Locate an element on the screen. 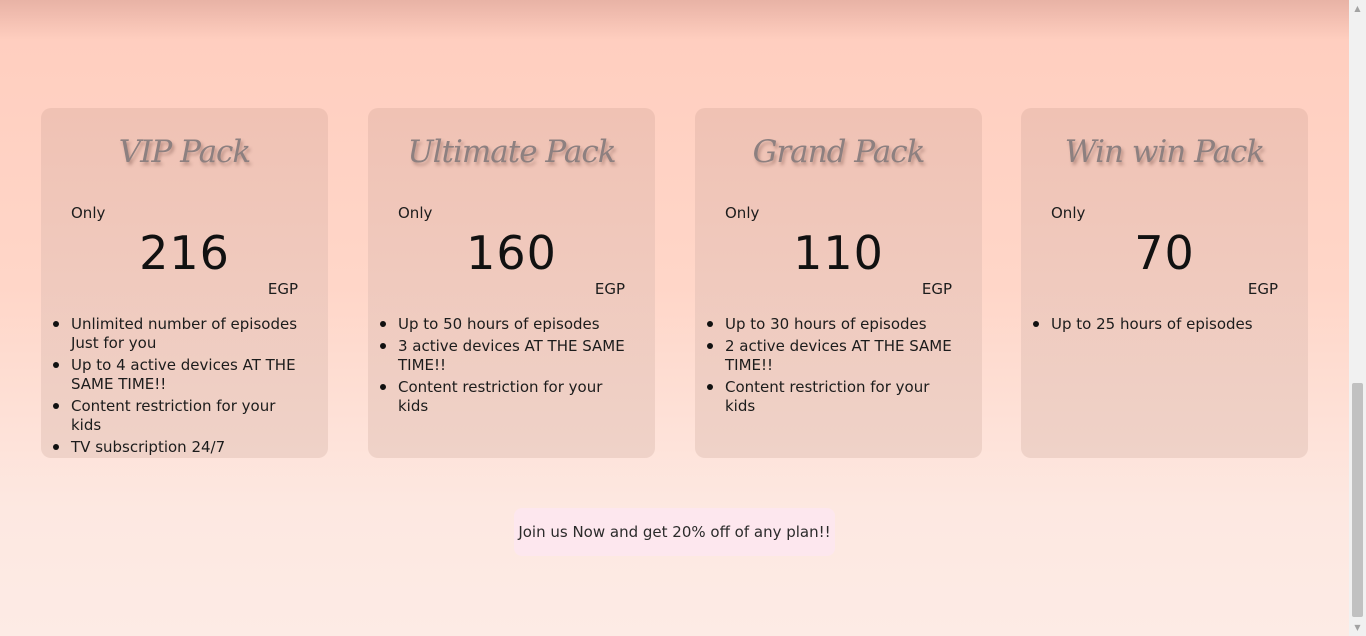  feature-item: Up to 25 hours of episodes is located at coordinates (1159, 324).